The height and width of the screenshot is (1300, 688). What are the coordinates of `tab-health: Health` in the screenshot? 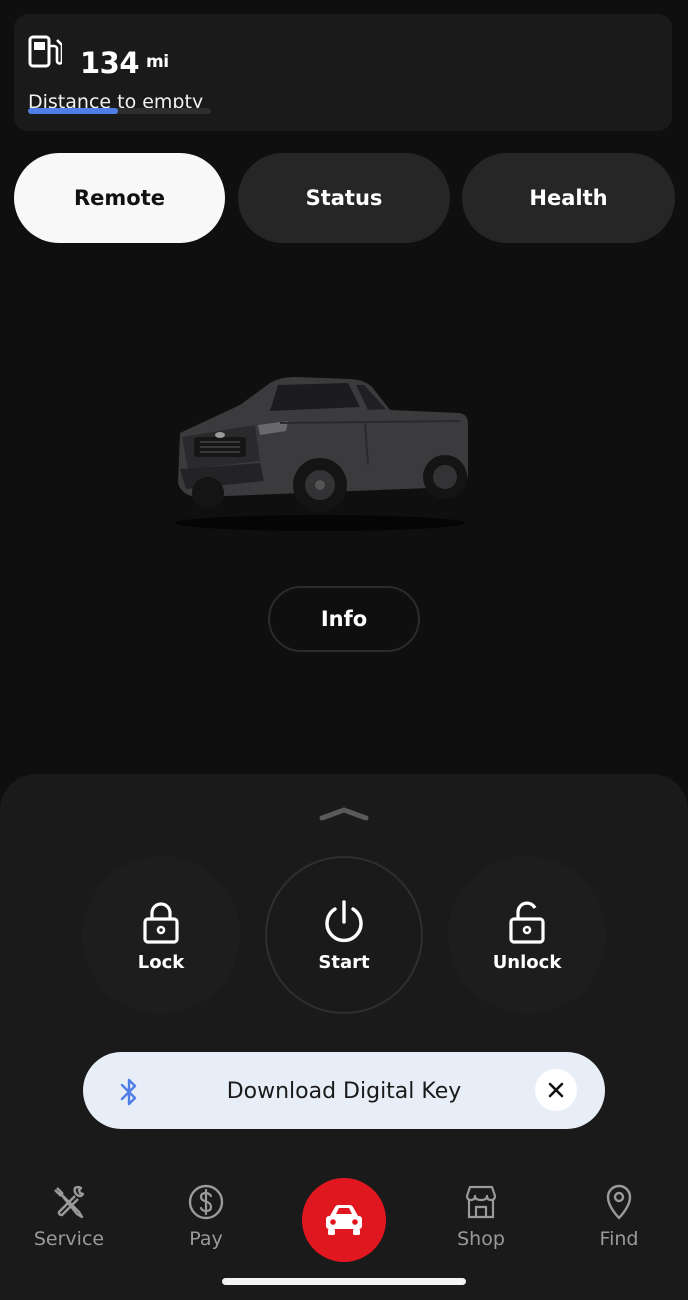 It's located at (568, 198).